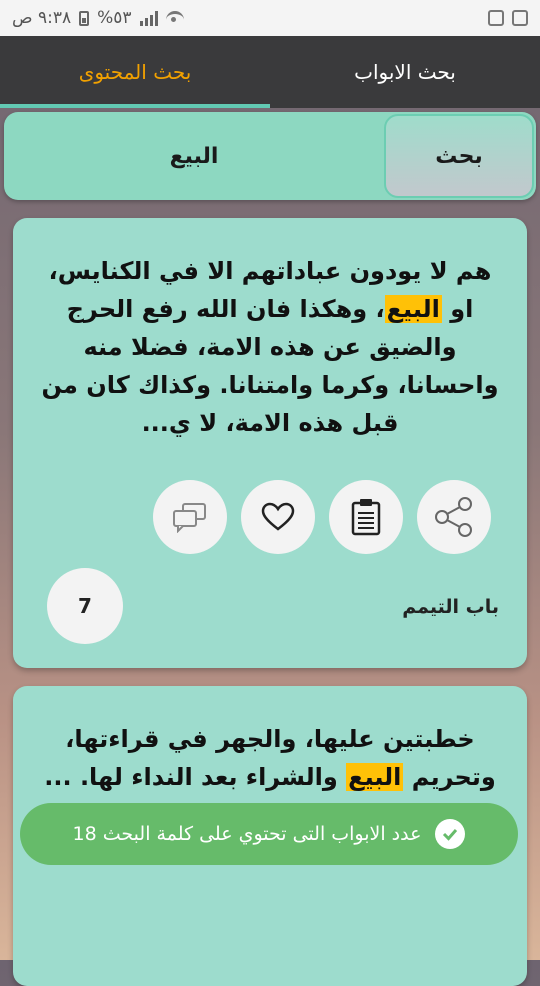  What do you see at coordinates (84, 18) in the screenshot?
I see `battery-icon` at bounding box center [84, 18].